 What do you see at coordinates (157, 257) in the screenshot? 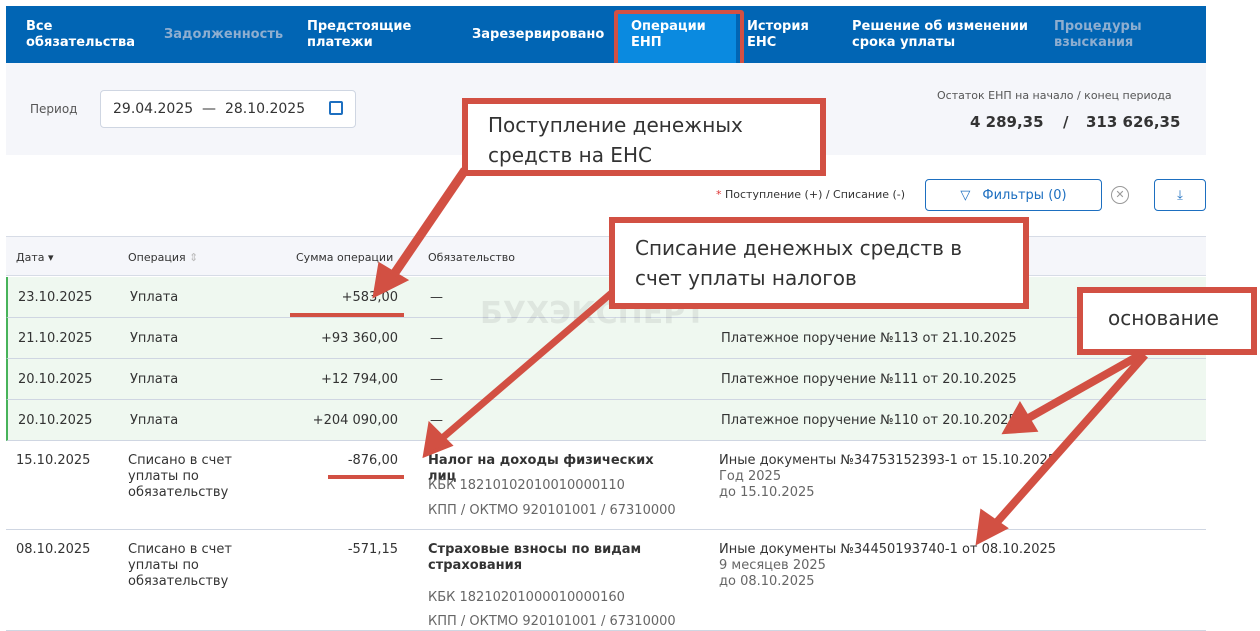
I see `col-label: Операция` at bounding box center [157, 257].